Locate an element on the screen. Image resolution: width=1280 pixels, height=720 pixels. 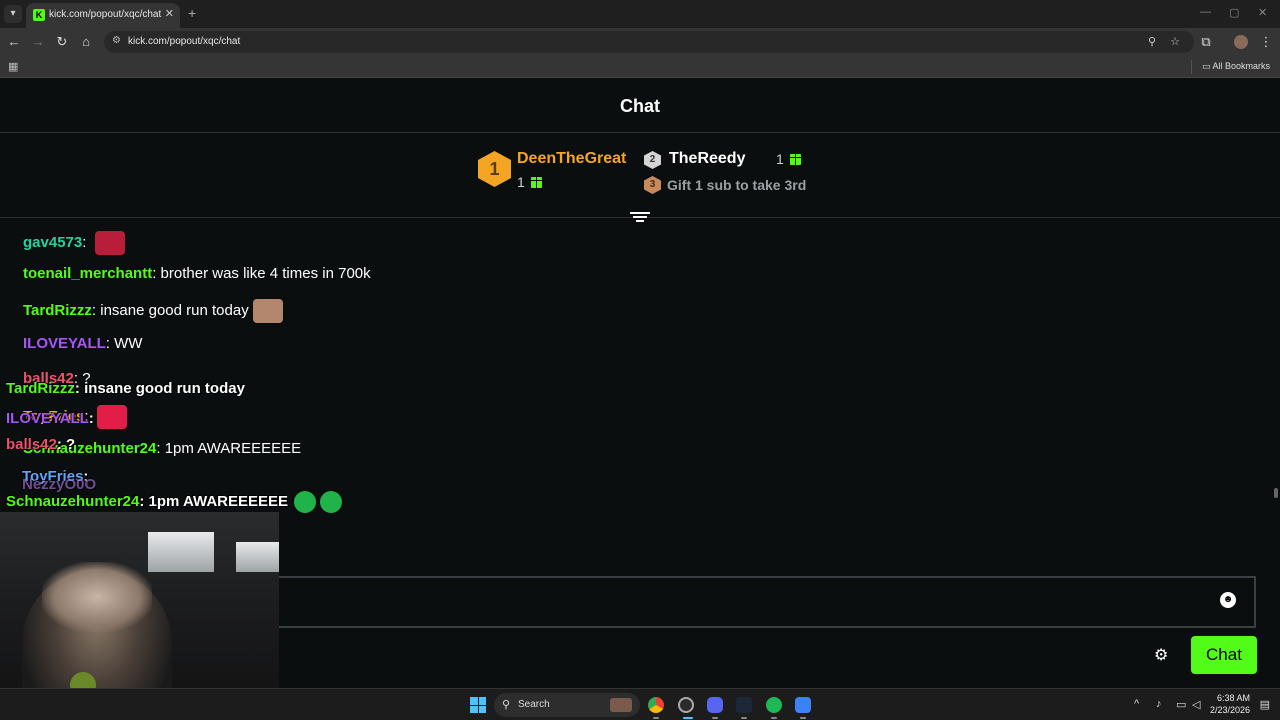
search-label: Search is located at coordinates (534, 704).